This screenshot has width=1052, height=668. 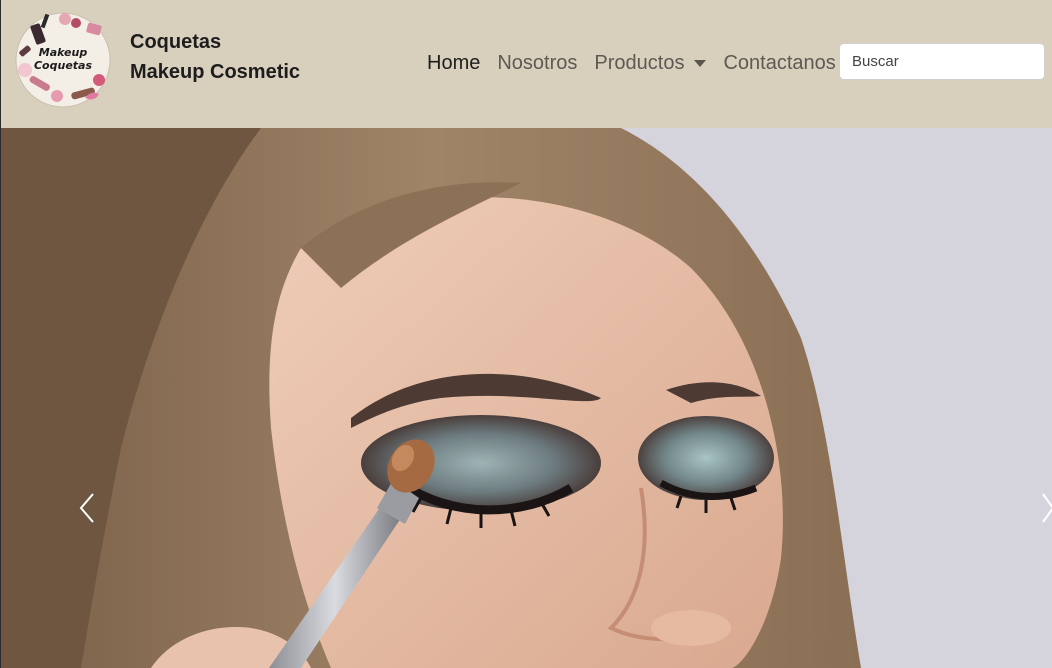 I want to click on main-nav: Home Nosotros Productos Contactanos, so click(x=631, y=63).